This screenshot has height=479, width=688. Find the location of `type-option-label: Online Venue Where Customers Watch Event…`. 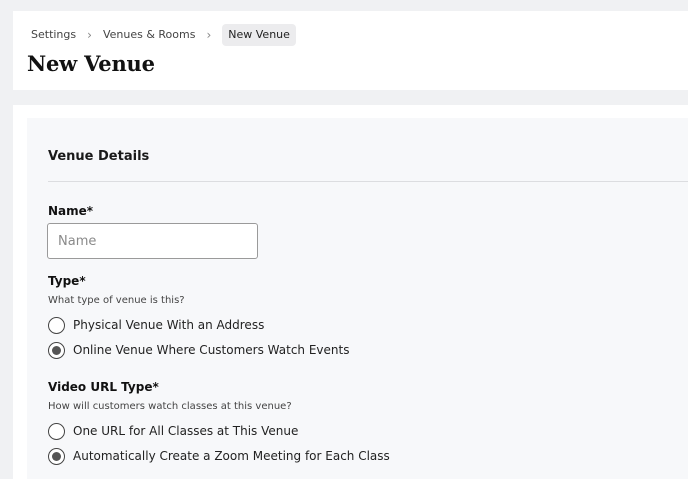

type-option-label: Online Venue Where Customers Watch Event… is located at coordinates (211, 350).